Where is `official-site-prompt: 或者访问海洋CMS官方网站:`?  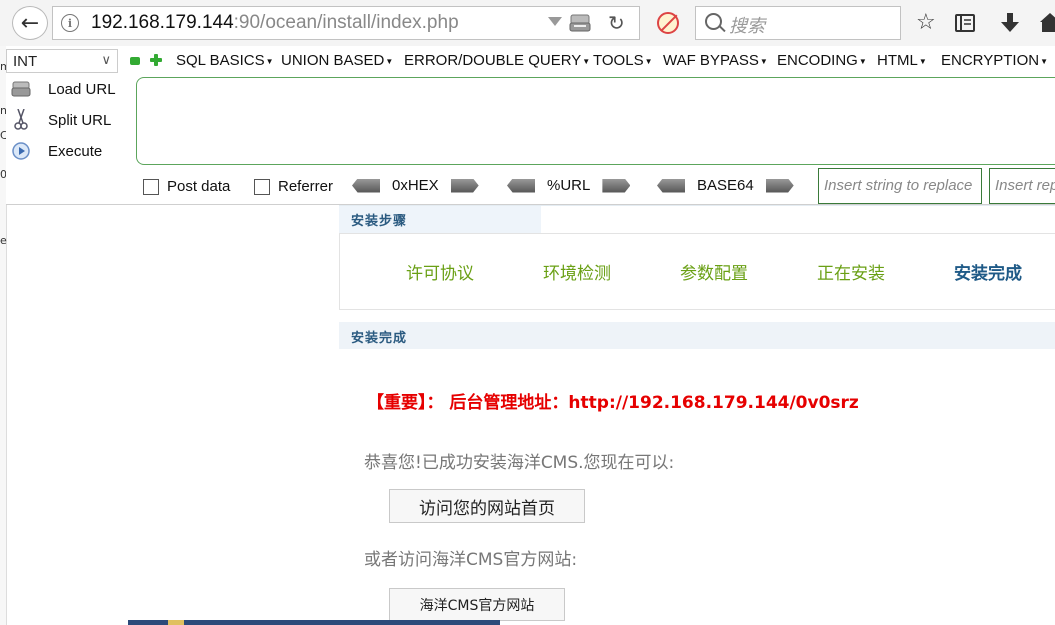
official-site-prompt: 或者访问海洋CMS官方网站: is located at coordinates (471, 560).